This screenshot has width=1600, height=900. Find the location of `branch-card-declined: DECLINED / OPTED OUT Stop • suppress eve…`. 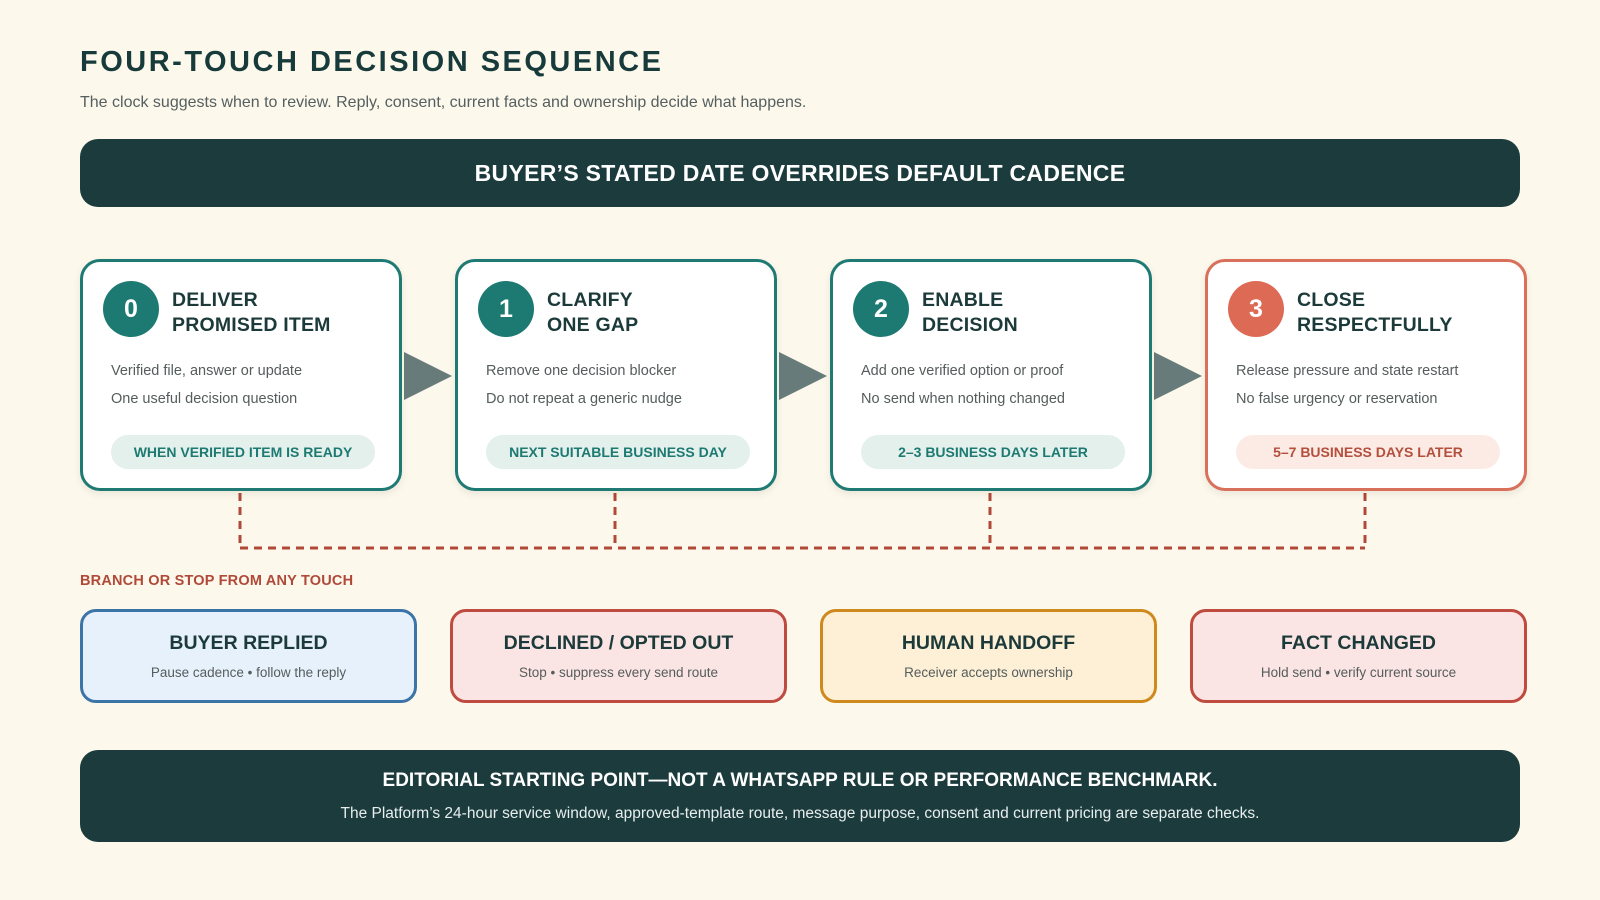

branch-card-declined: DECLINED / OPTED OUT Stop • suppress eve… is located at coordinates (618, 656).